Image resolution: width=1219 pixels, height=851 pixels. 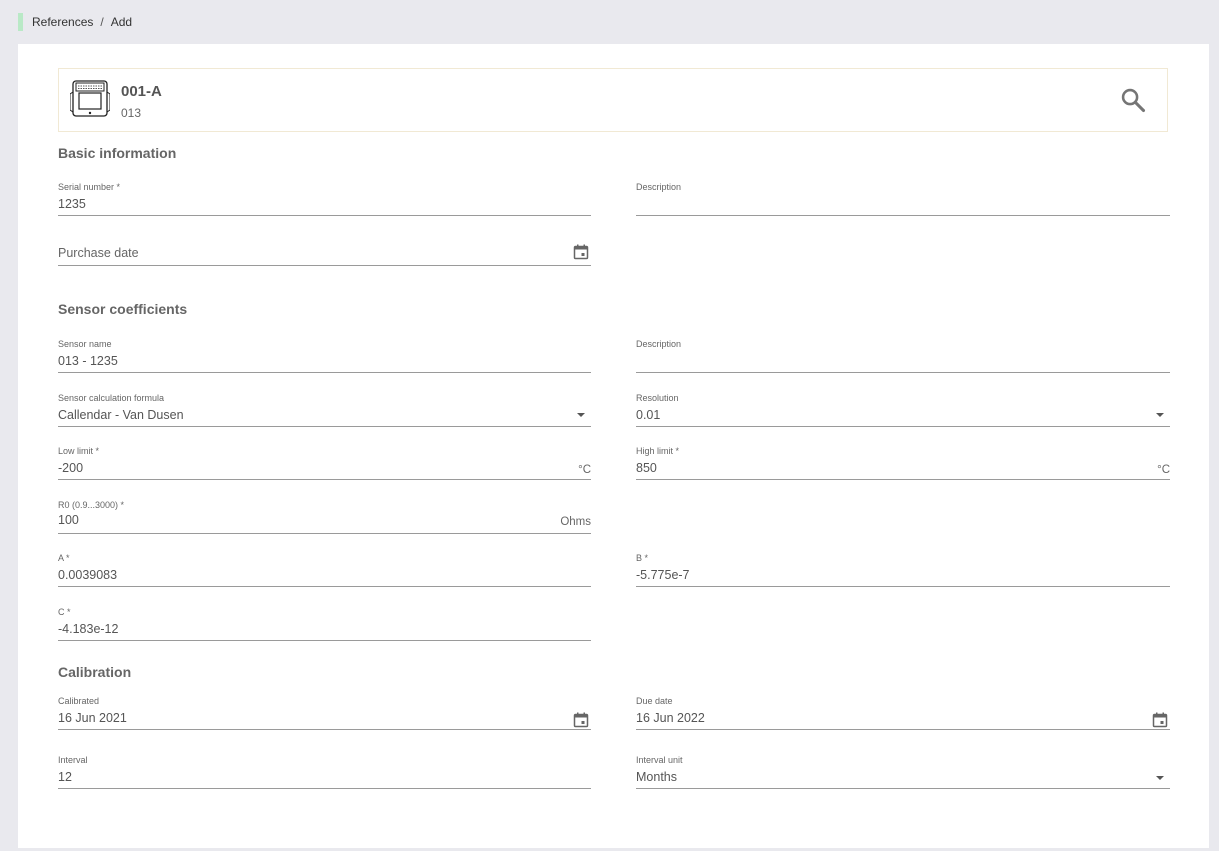 What do you see at coordinates (903, 410) in the screenshot?
I see `resolution-select: Resolution 0.01` at bounding box center [903, 410].